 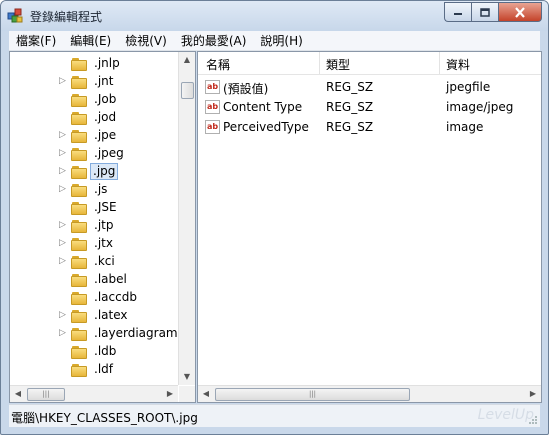 What do you see at coordinates (187, 90) in the screenshot?
I see `tree-scroll-thumb` at bounding box center [187, 90].